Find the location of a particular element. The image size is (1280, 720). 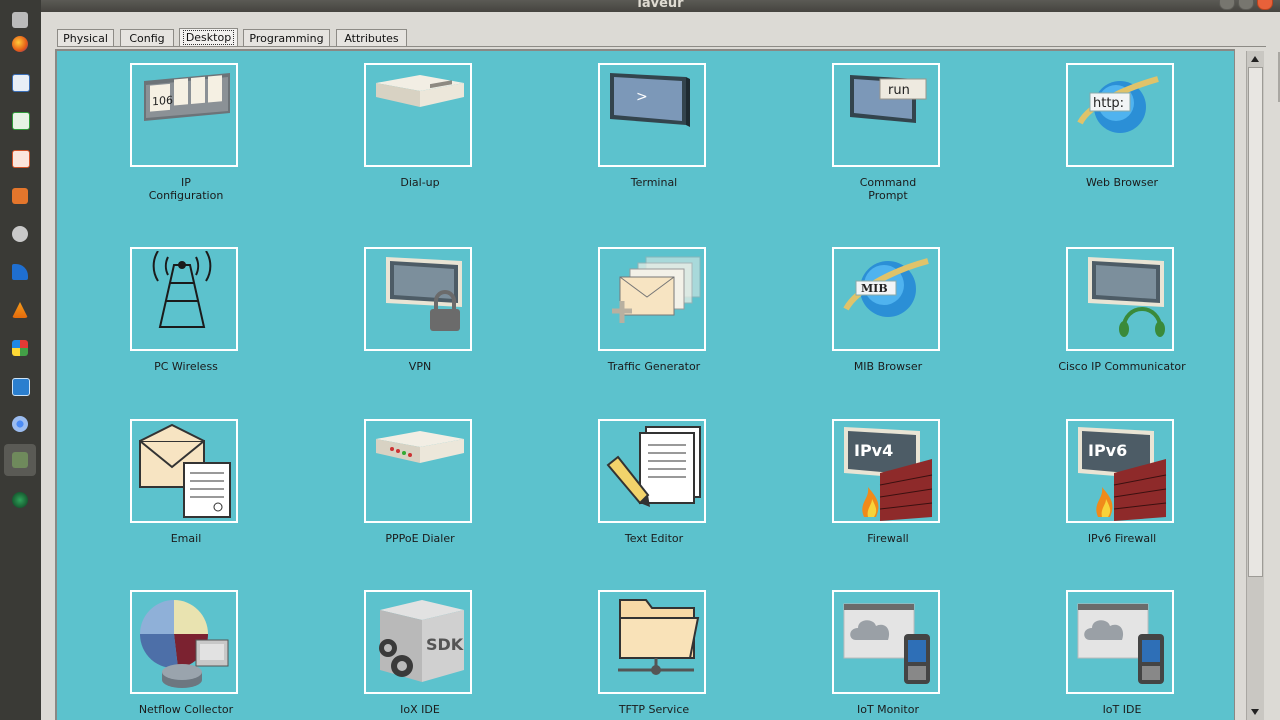

chromium-launcher-icon is located at coordinates (20, 424).